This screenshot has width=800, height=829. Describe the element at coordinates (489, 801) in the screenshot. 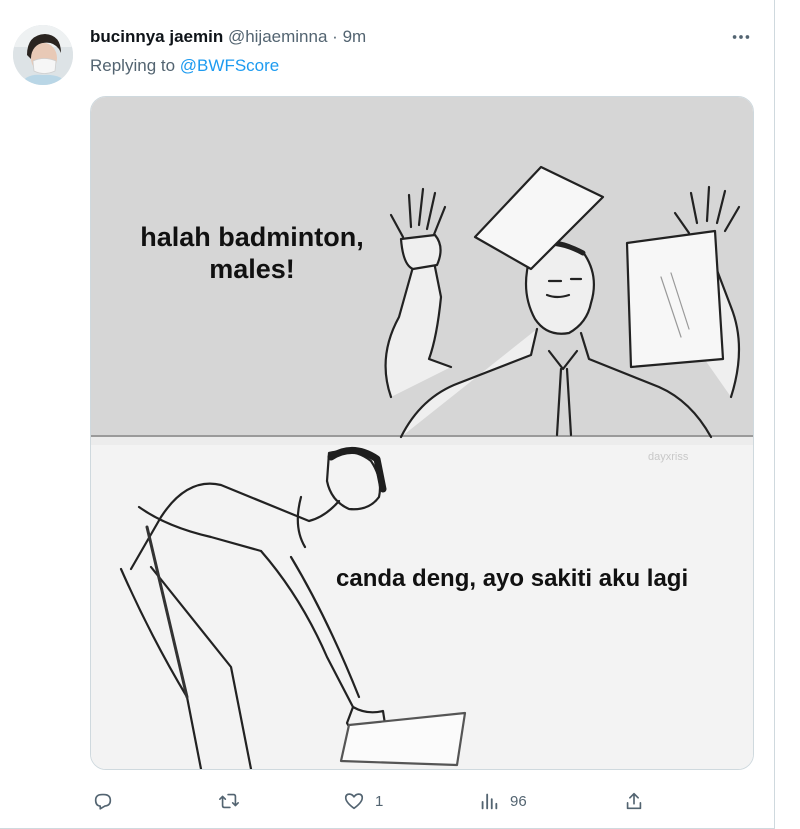

I see `views-icon` at that location.